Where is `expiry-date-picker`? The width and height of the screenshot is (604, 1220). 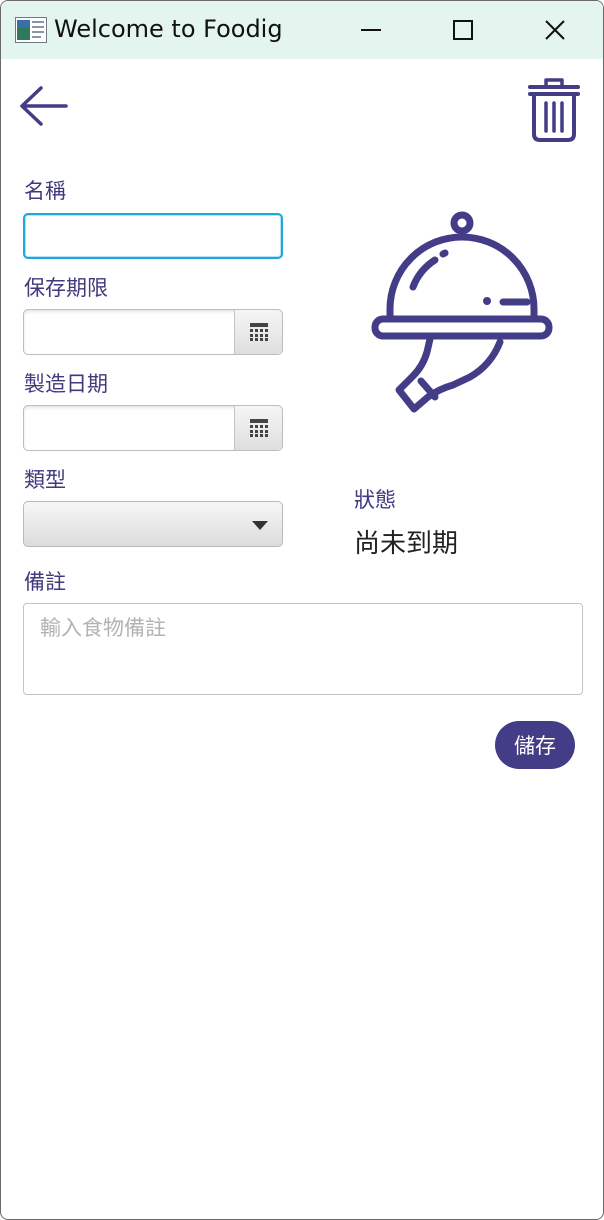 expiry-date-picker is located at coordinates (153, 332).